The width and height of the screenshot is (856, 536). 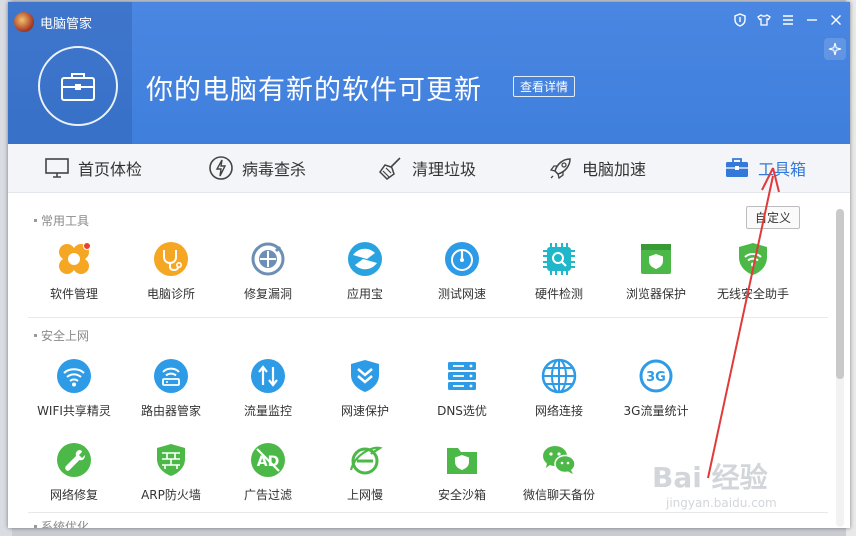 I want to click on menu-icon, so click(x=788, y=20).